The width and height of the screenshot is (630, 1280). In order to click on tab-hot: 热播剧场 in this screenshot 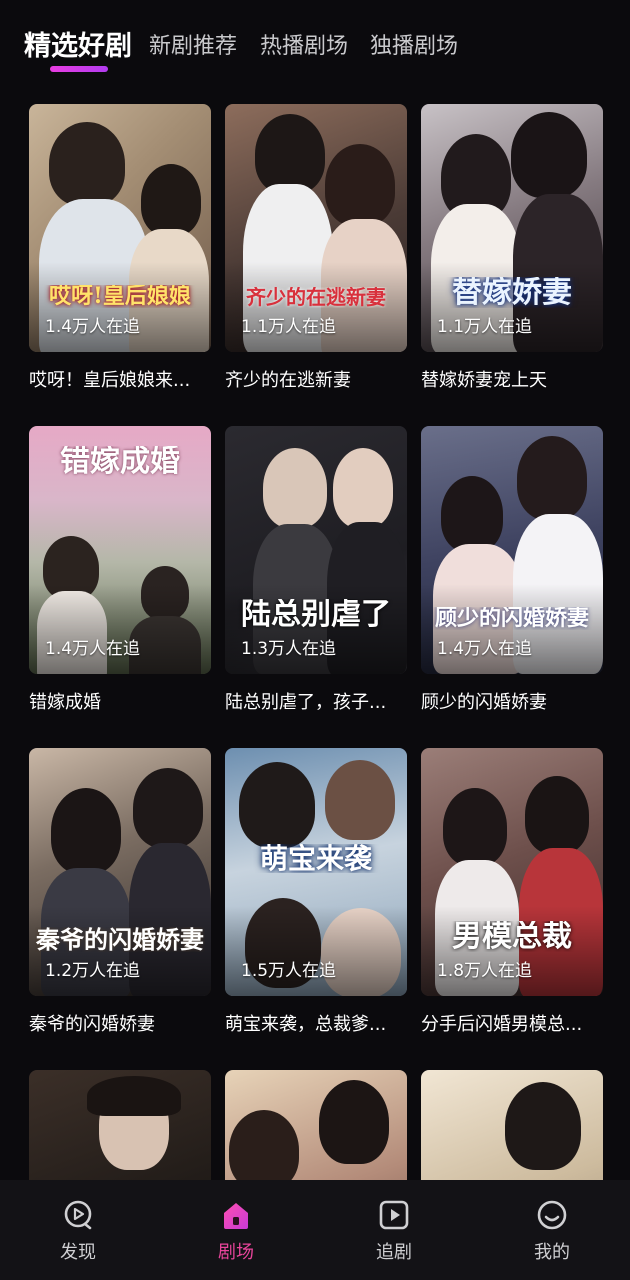, I will do `click(304, 44)`.